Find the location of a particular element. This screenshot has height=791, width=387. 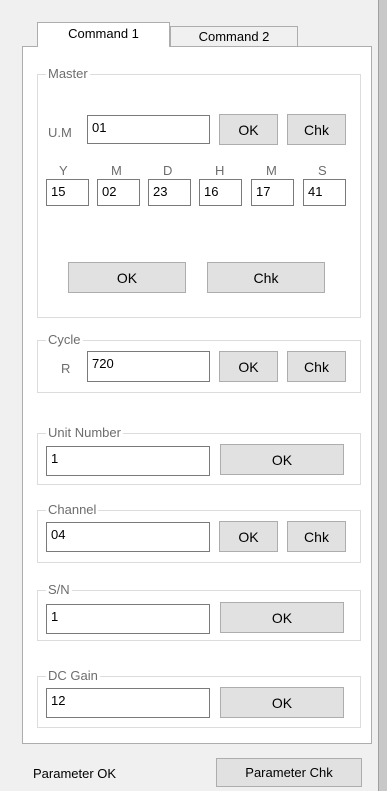

um-ok-button: OK is located at coordinates (248, 129).